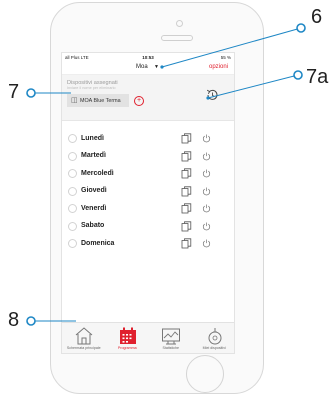 This screenshot has width=334, height=394. Describe the element at coordinates (142, 67) in the screenshot. I see `device-selector: Moa` at that location.